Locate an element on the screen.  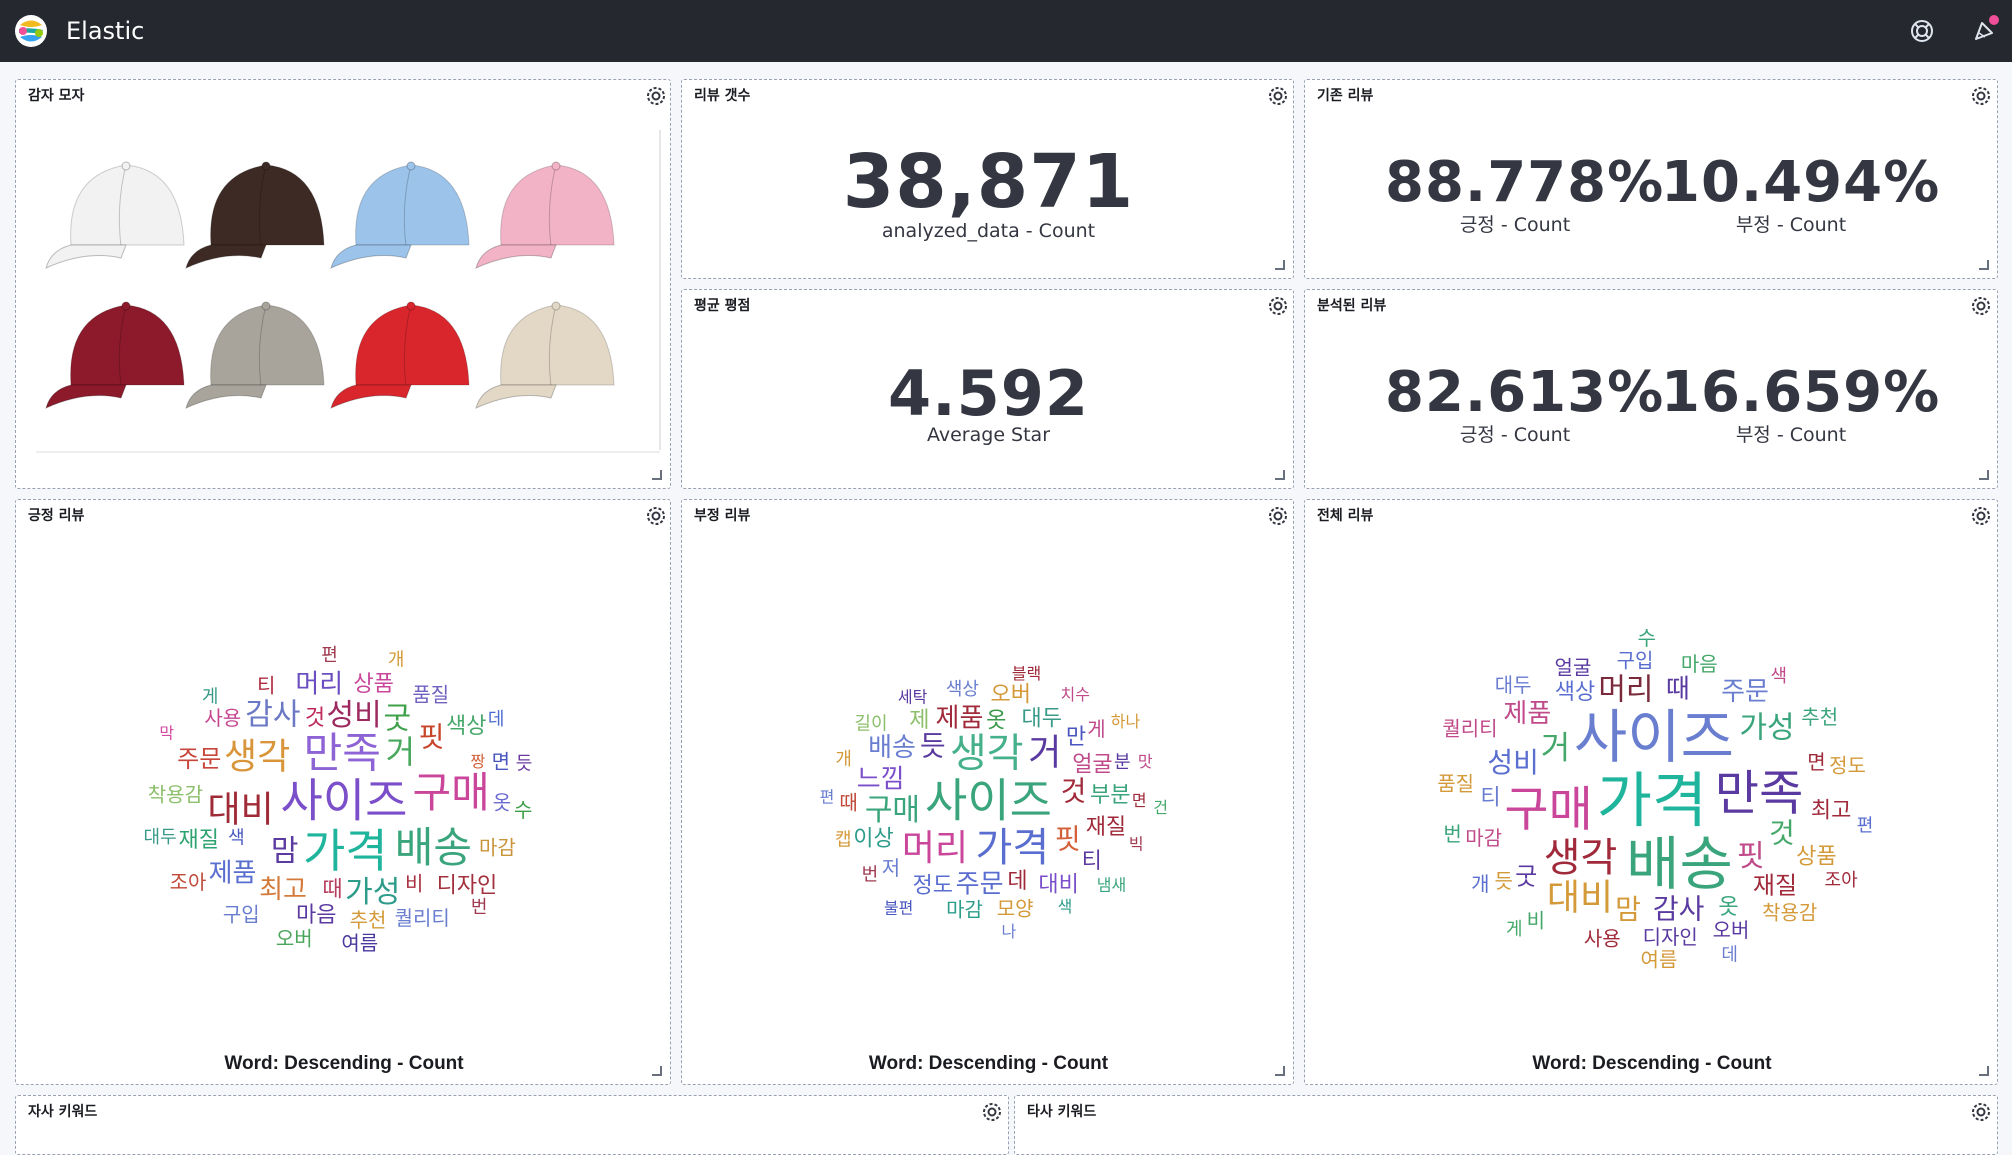
cloud-word: 하나 is located at coordinates (1126, 721).